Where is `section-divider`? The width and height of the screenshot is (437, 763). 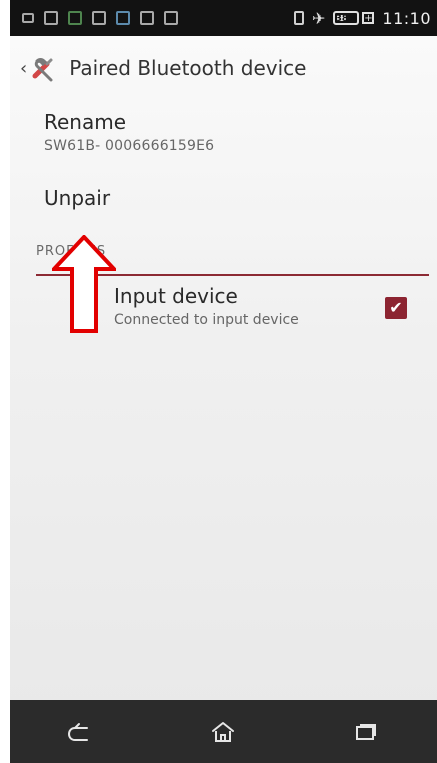
section-divider is located at coordinates (232, 275).